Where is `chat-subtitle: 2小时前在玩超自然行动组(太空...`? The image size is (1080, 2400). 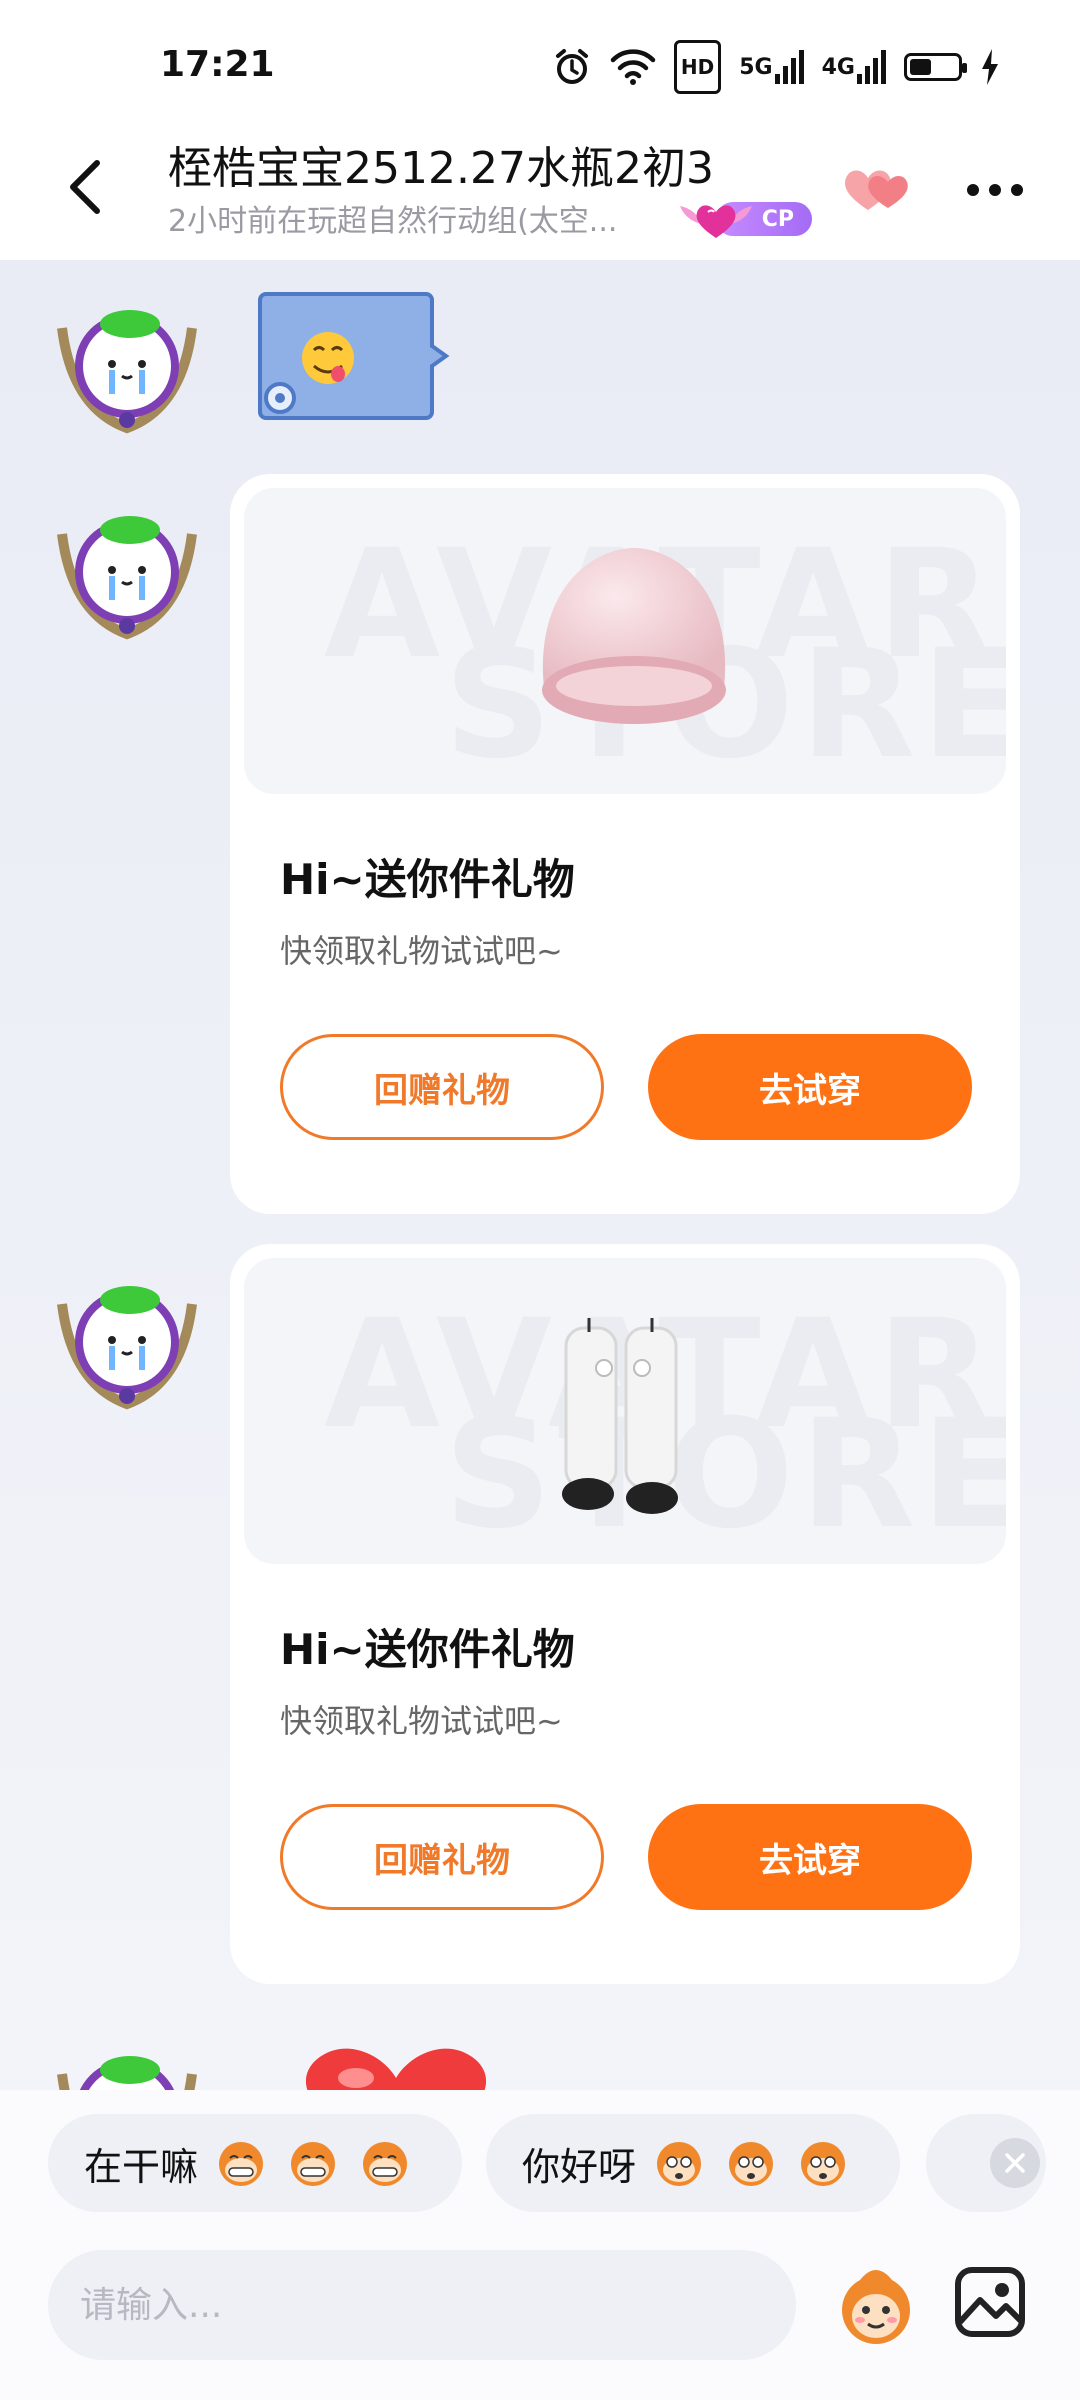
chat-subtitle: 2小时前在玩超自然行动组(太空... is located at coordinates (393, 221).